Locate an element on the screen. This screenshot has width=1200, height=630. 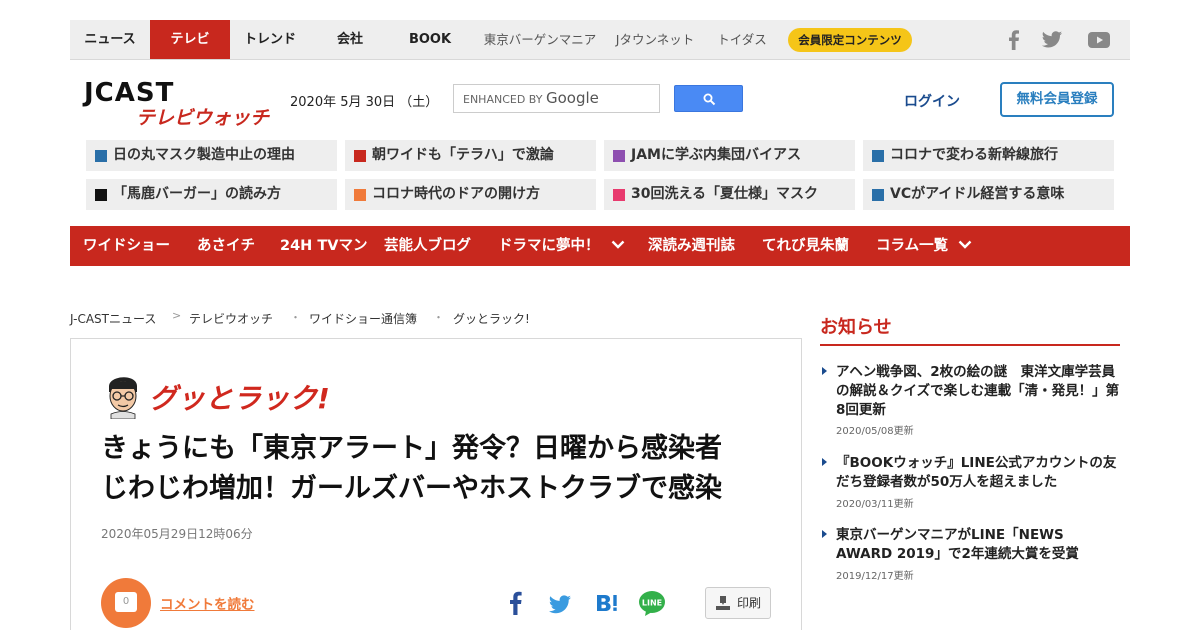
section-nav-24htv: 24H TVマン is located at coordinates (323, 246).